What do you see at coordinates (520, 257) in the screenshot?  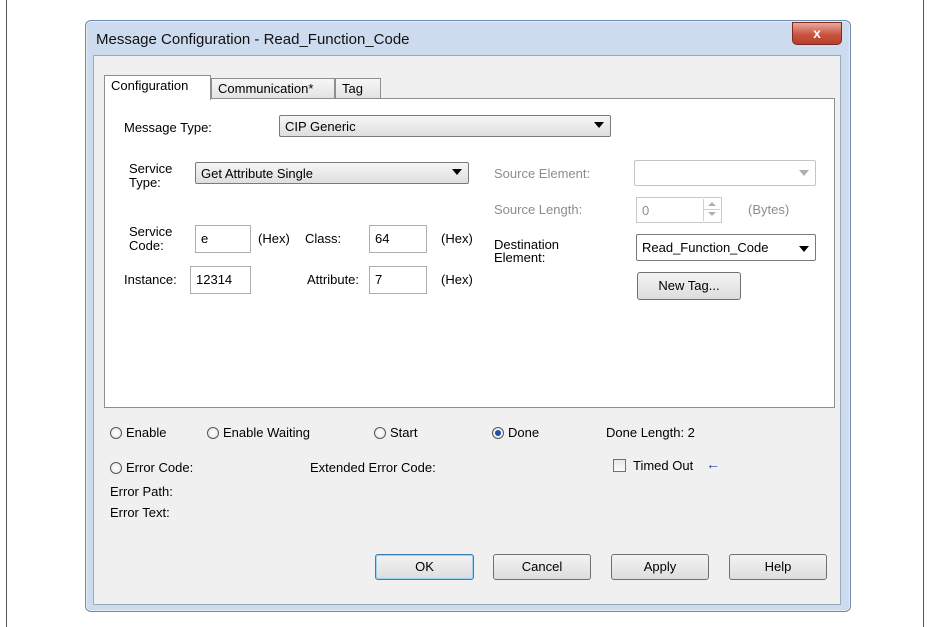 I see `destination-label-line2: Element:` at bounding box center [520, 257].